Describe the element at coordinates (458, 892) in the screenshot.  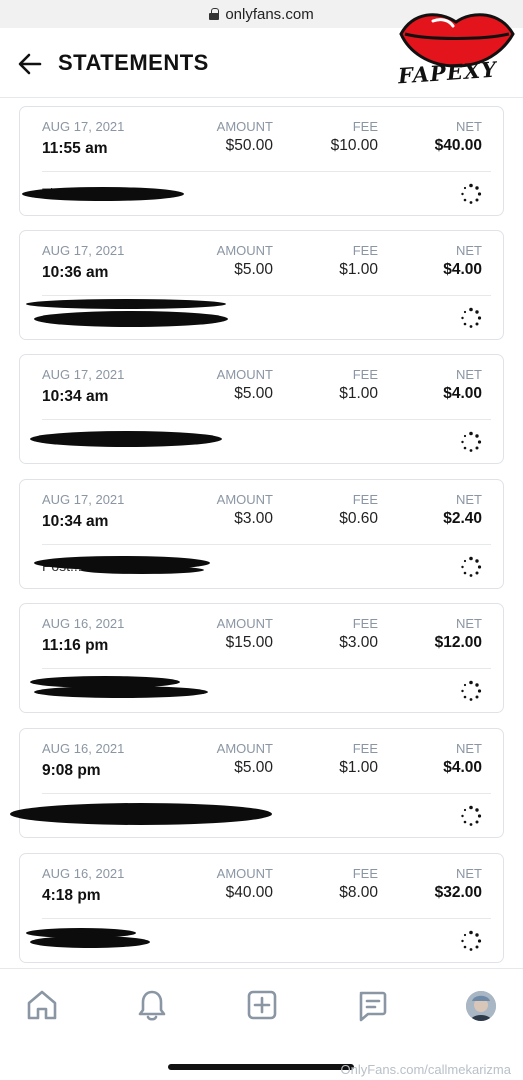
I see `net-value: $32.00` at that location.